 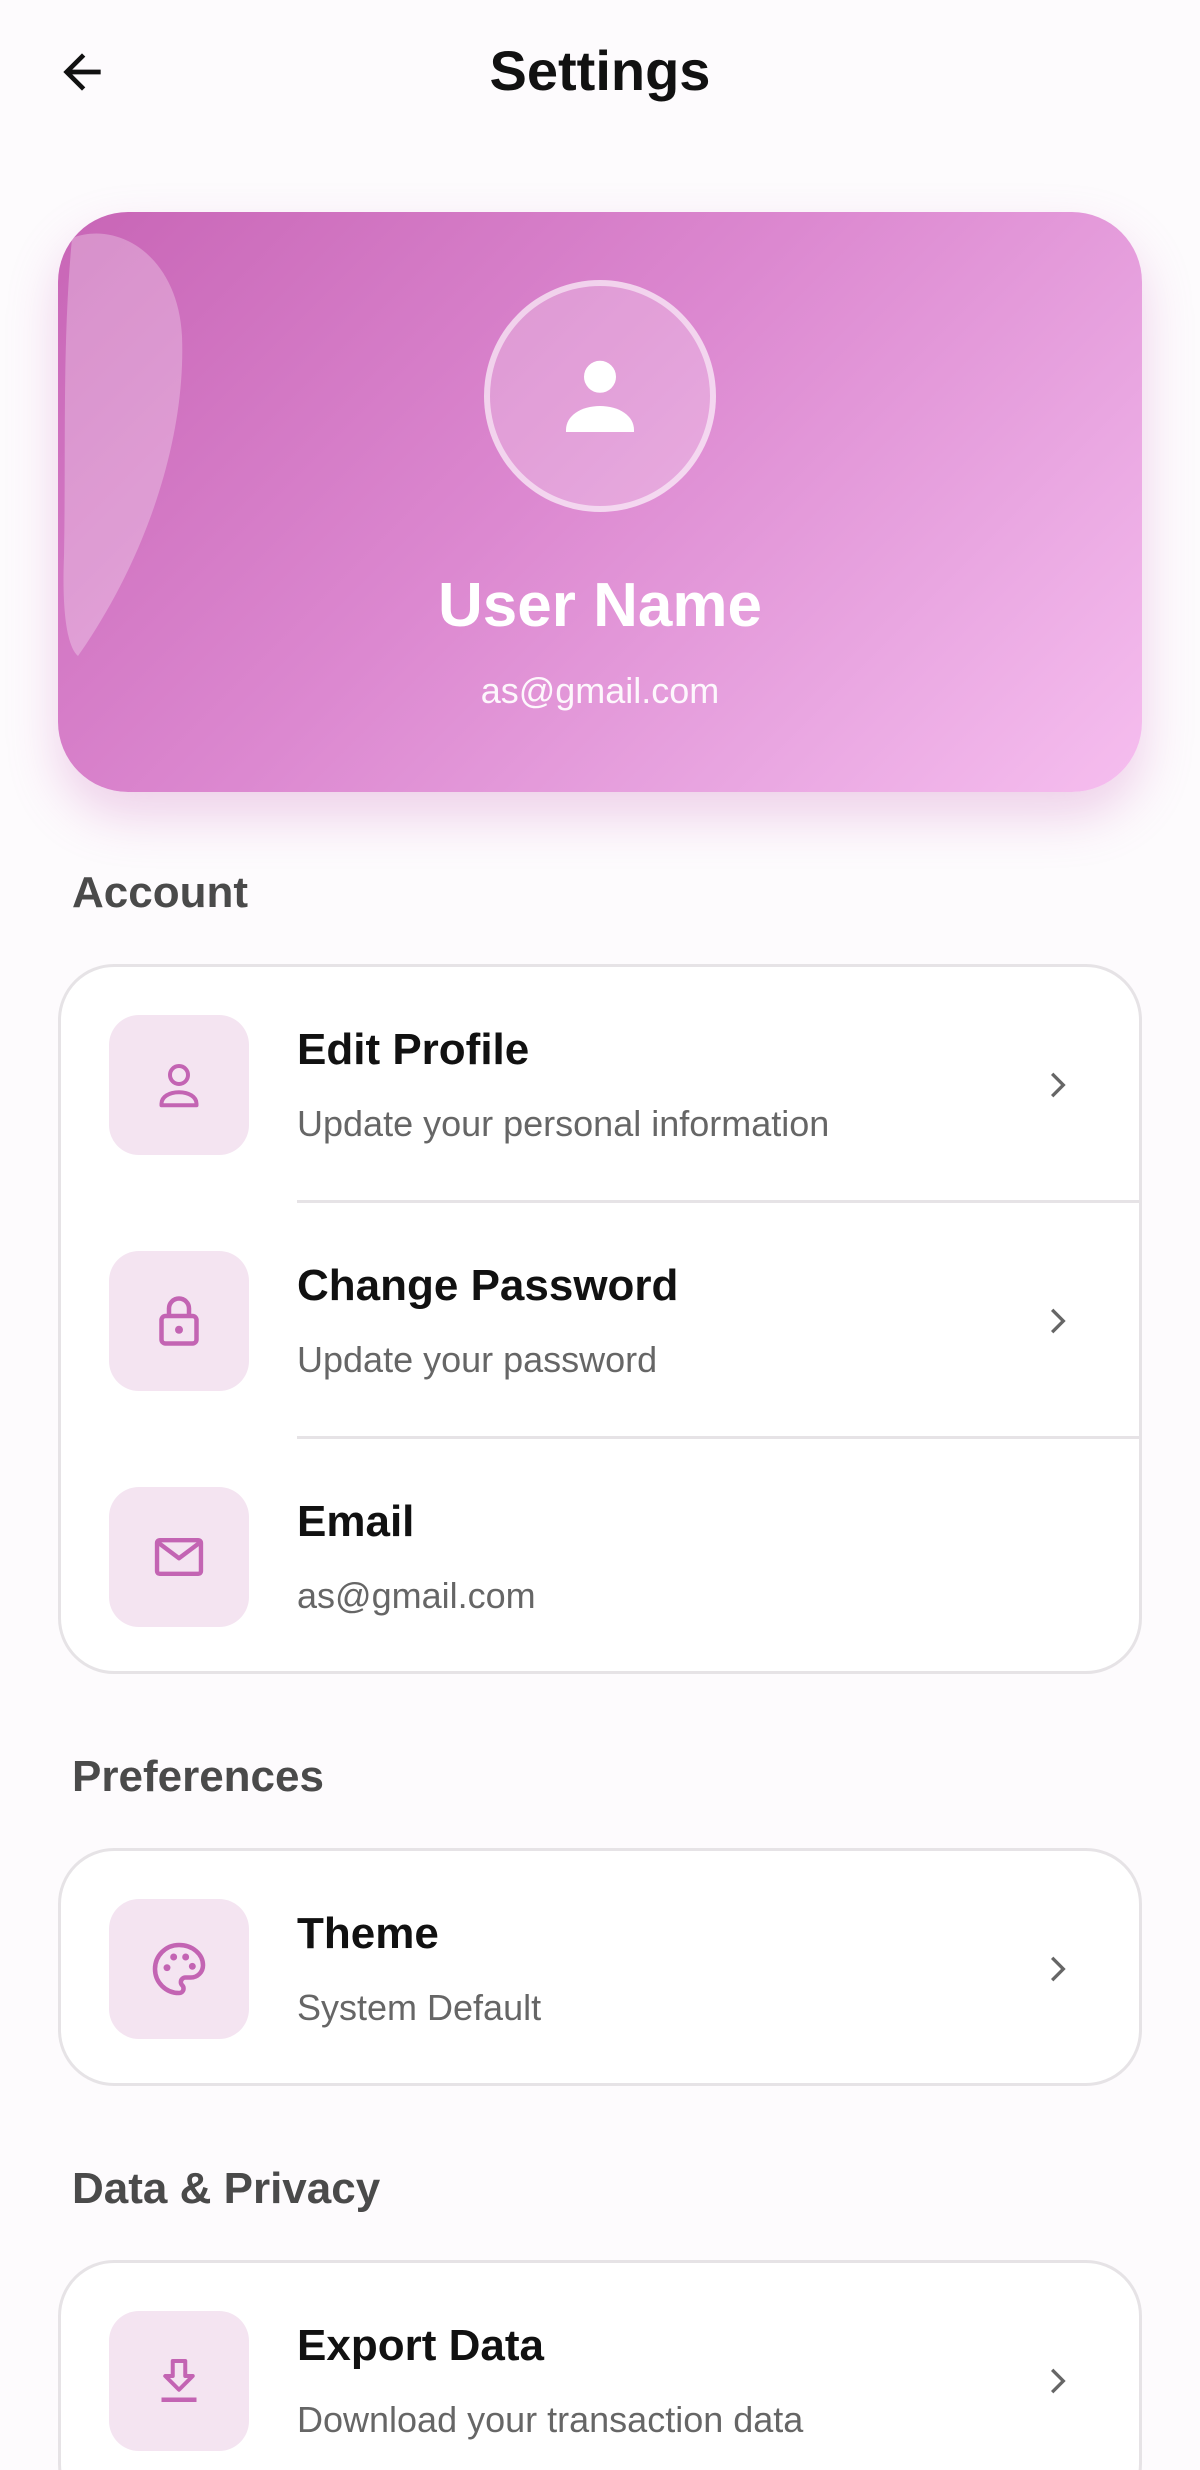 What do you see at coordinates (416, 1595) in the screenshot?
I see `row-subtitle: as@gmail.com` at bounding box center [416, 1595].